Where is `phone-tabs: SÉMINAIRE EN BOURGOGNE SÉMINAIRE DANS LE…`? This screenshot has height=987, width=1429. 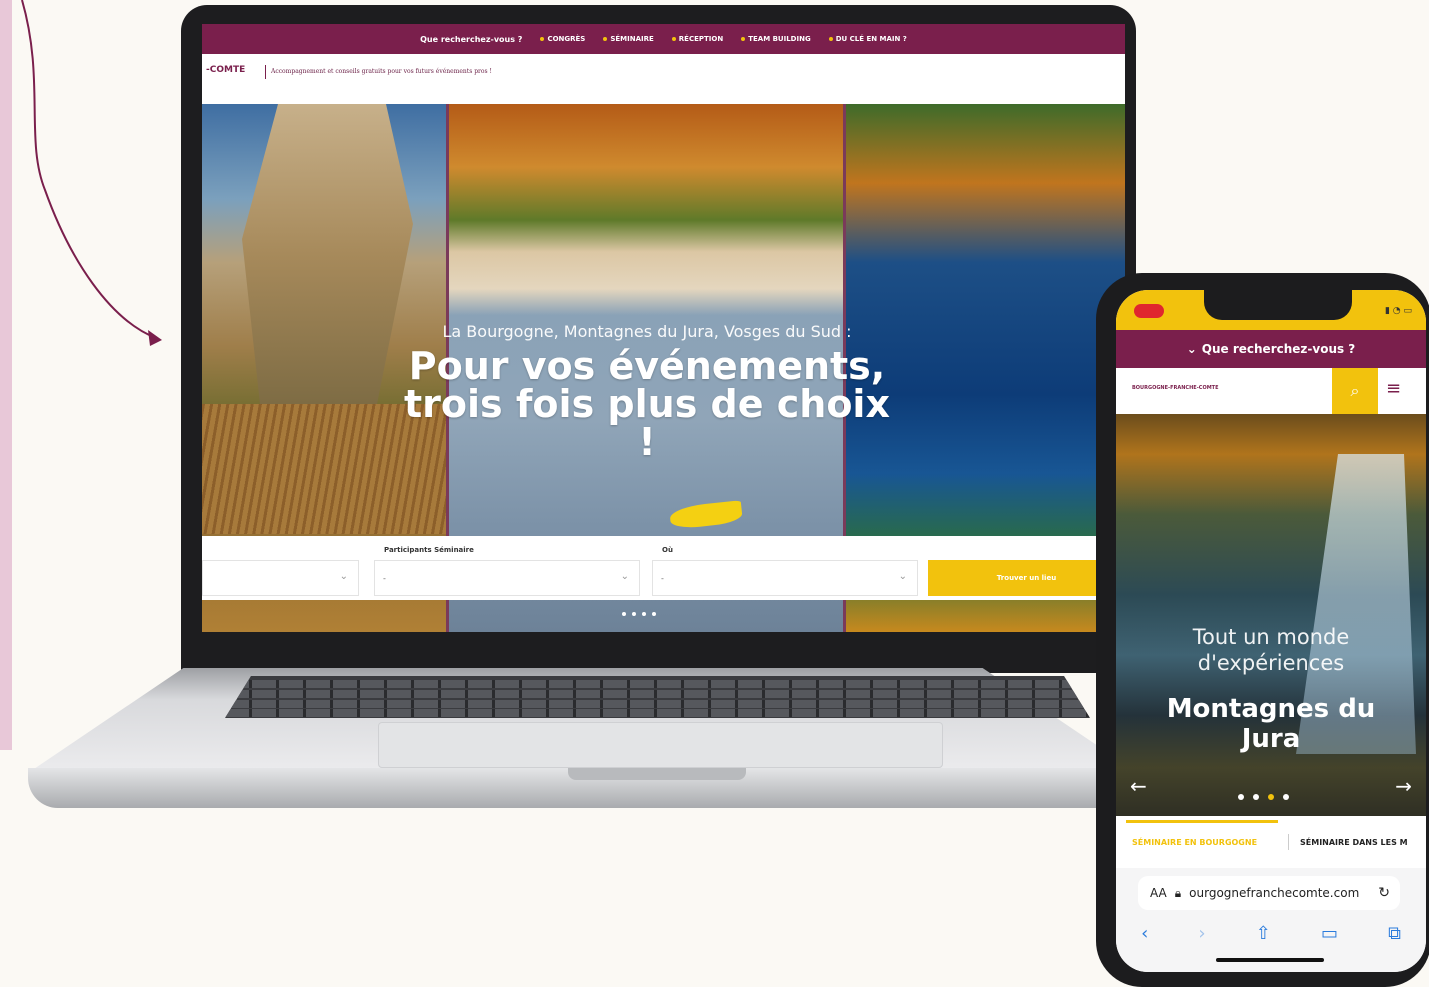
phone-tabs: SÉMINAIRE EN BOURGOGNE SÉMINAIRE DANS LE… is located at coordinates (1271, 842).